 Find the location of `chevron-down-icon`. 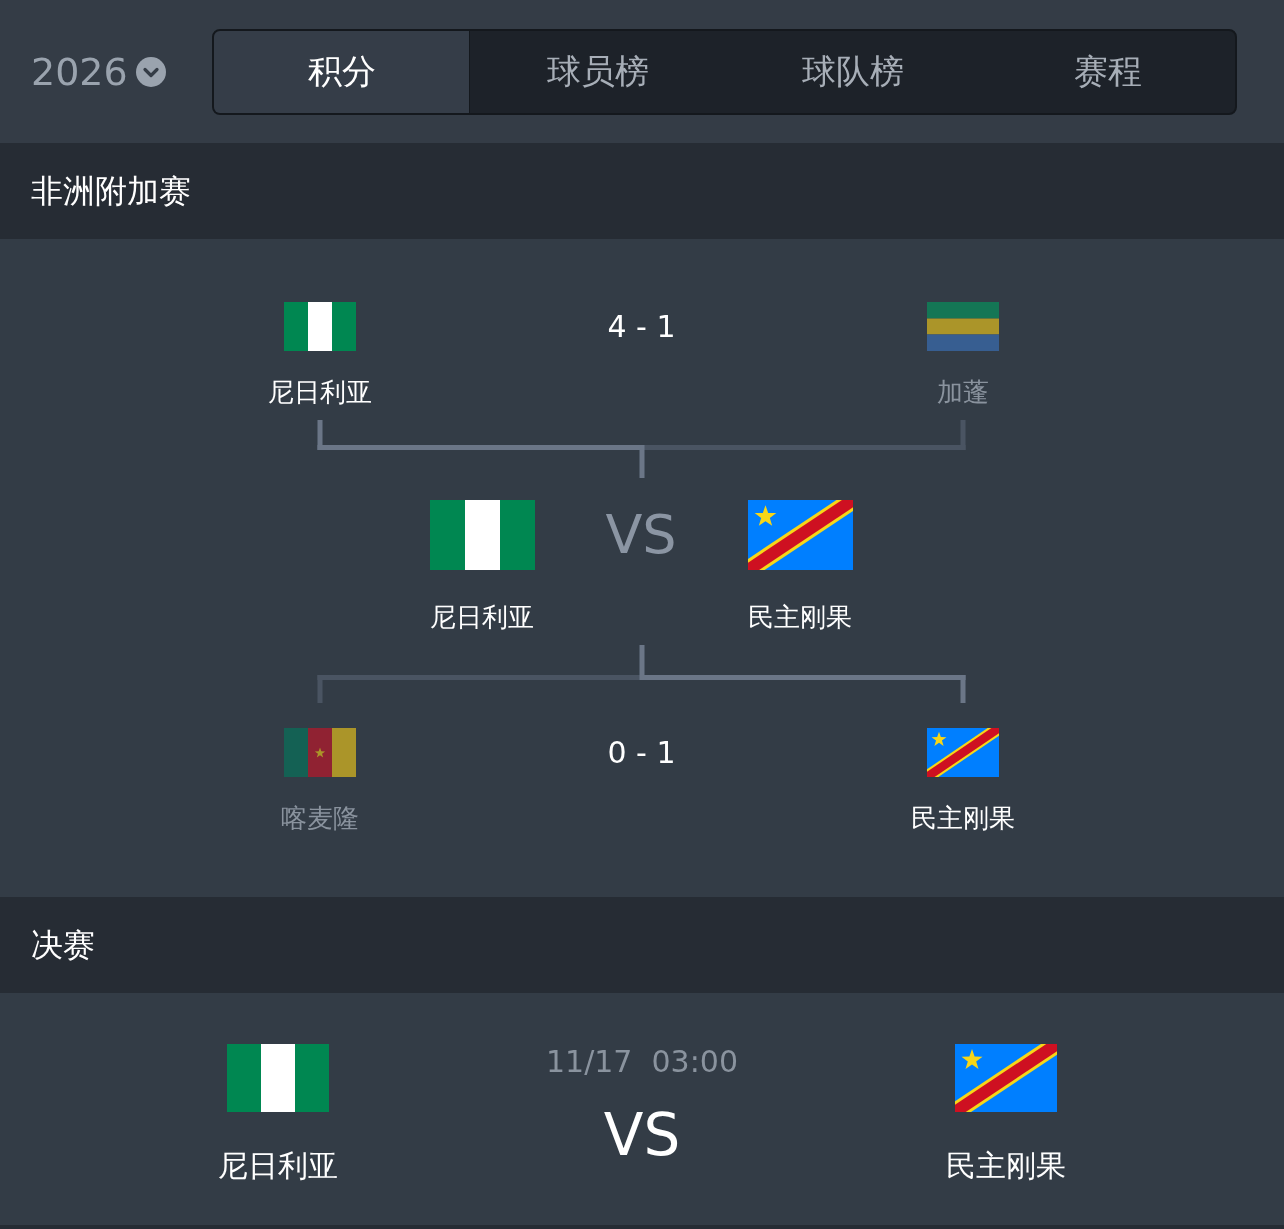

chevron-down-icon is located at coordinates (150, 71).